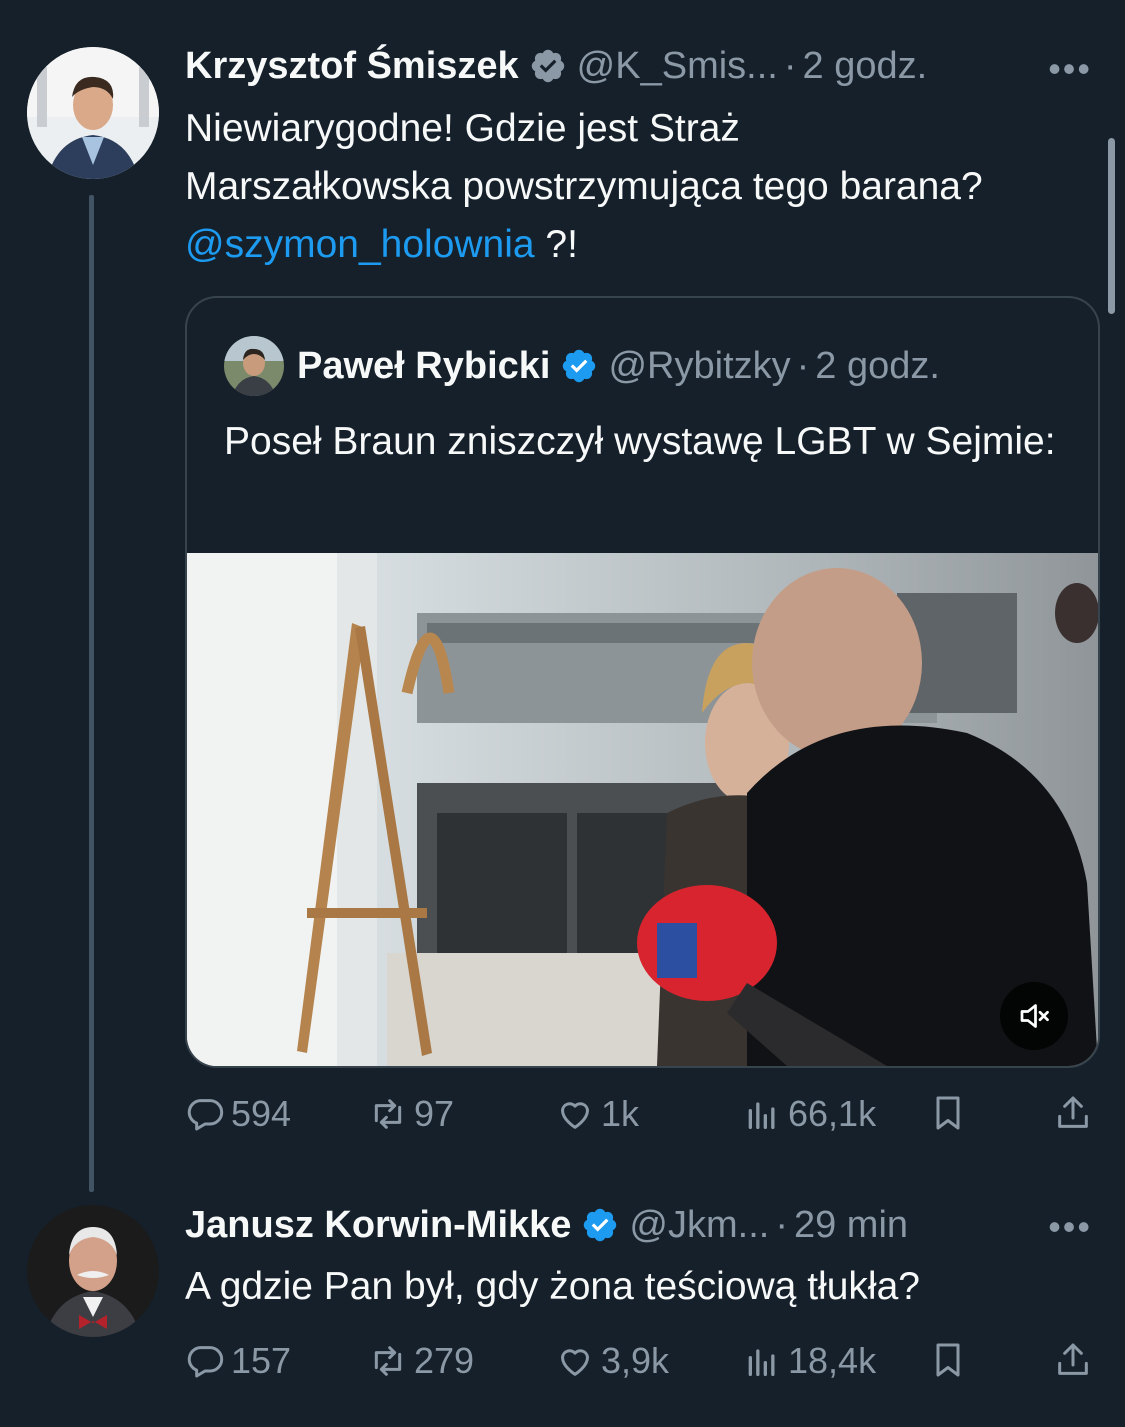  Describe the element at coordinates (620, 1113) in the screenshot. I see `like-count: 1k` at that location.